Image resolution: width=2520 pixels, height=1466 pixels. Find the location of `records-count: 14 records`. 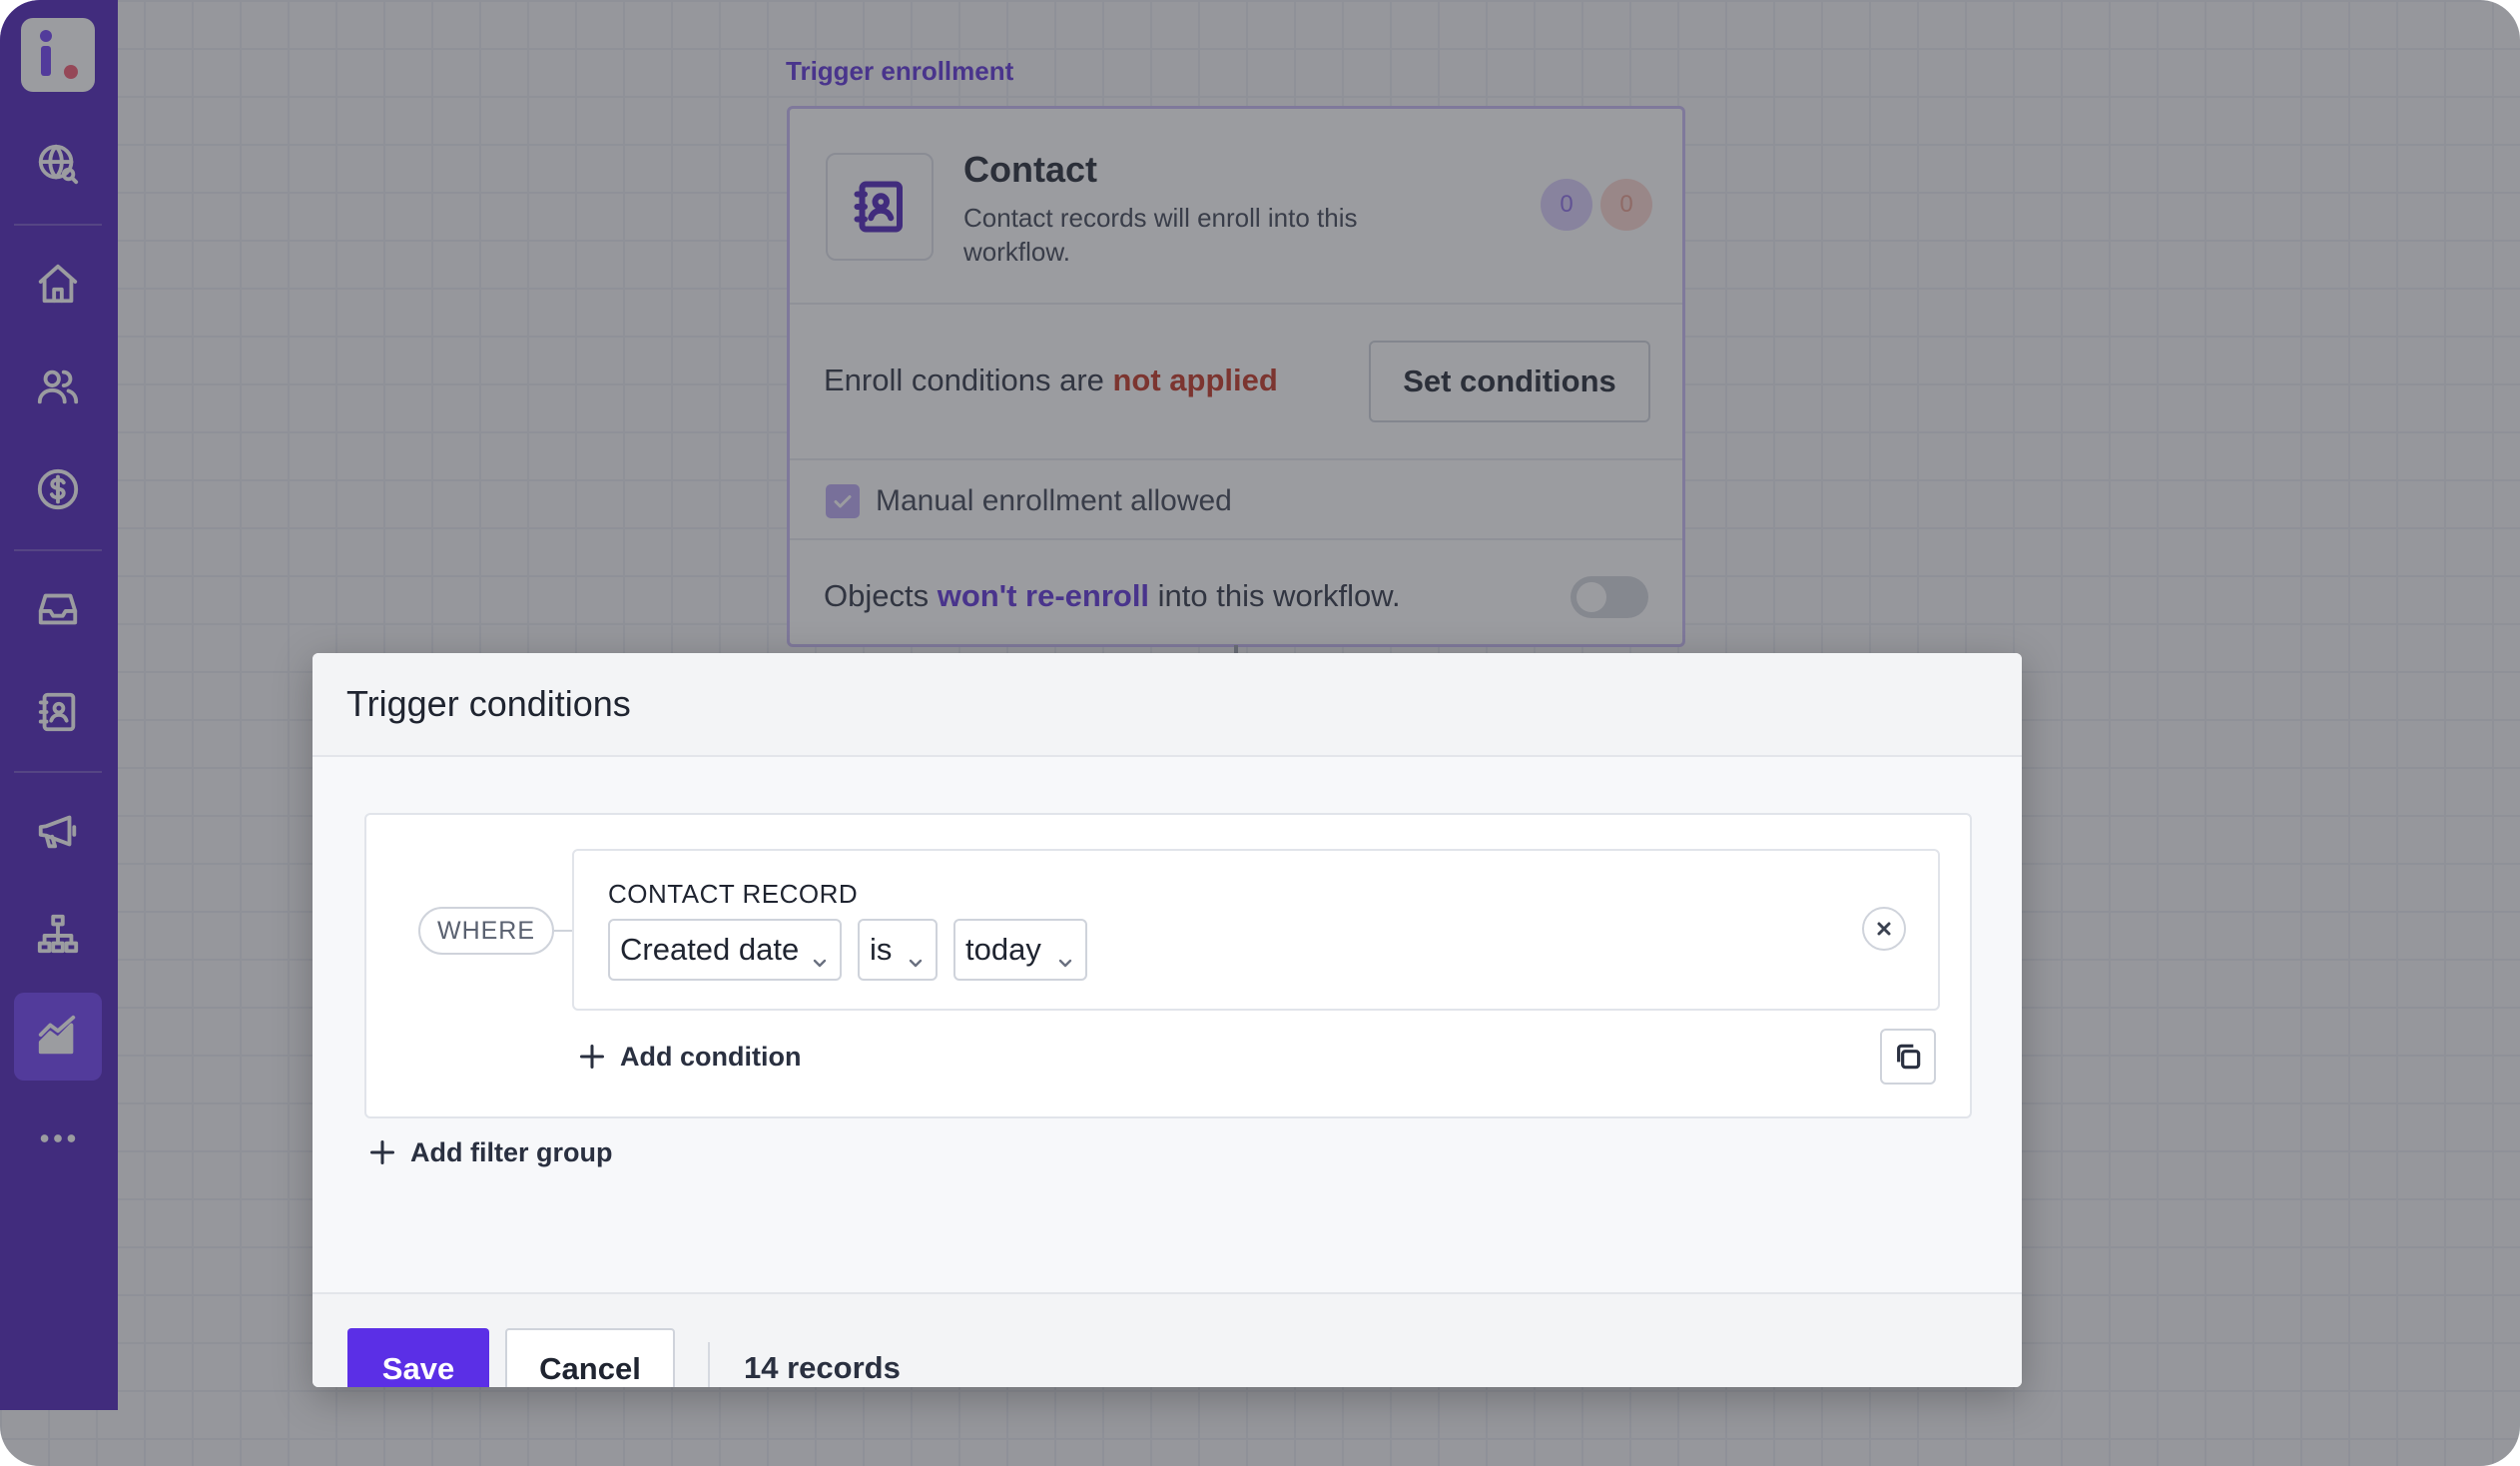

records-count: 14 records is located at coordinates (822, 1367).